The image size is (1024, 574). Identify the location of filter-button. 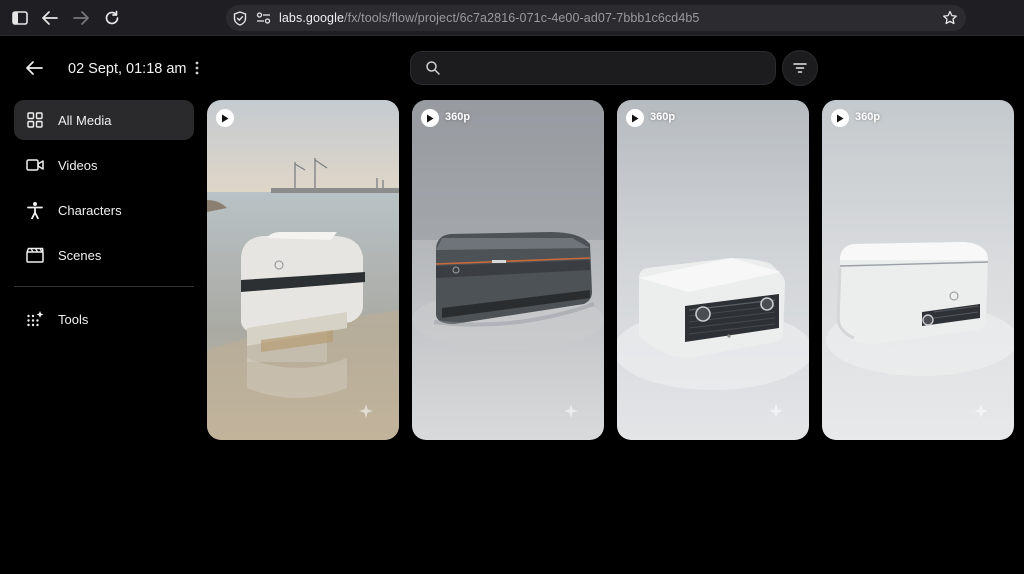
(800, 68).